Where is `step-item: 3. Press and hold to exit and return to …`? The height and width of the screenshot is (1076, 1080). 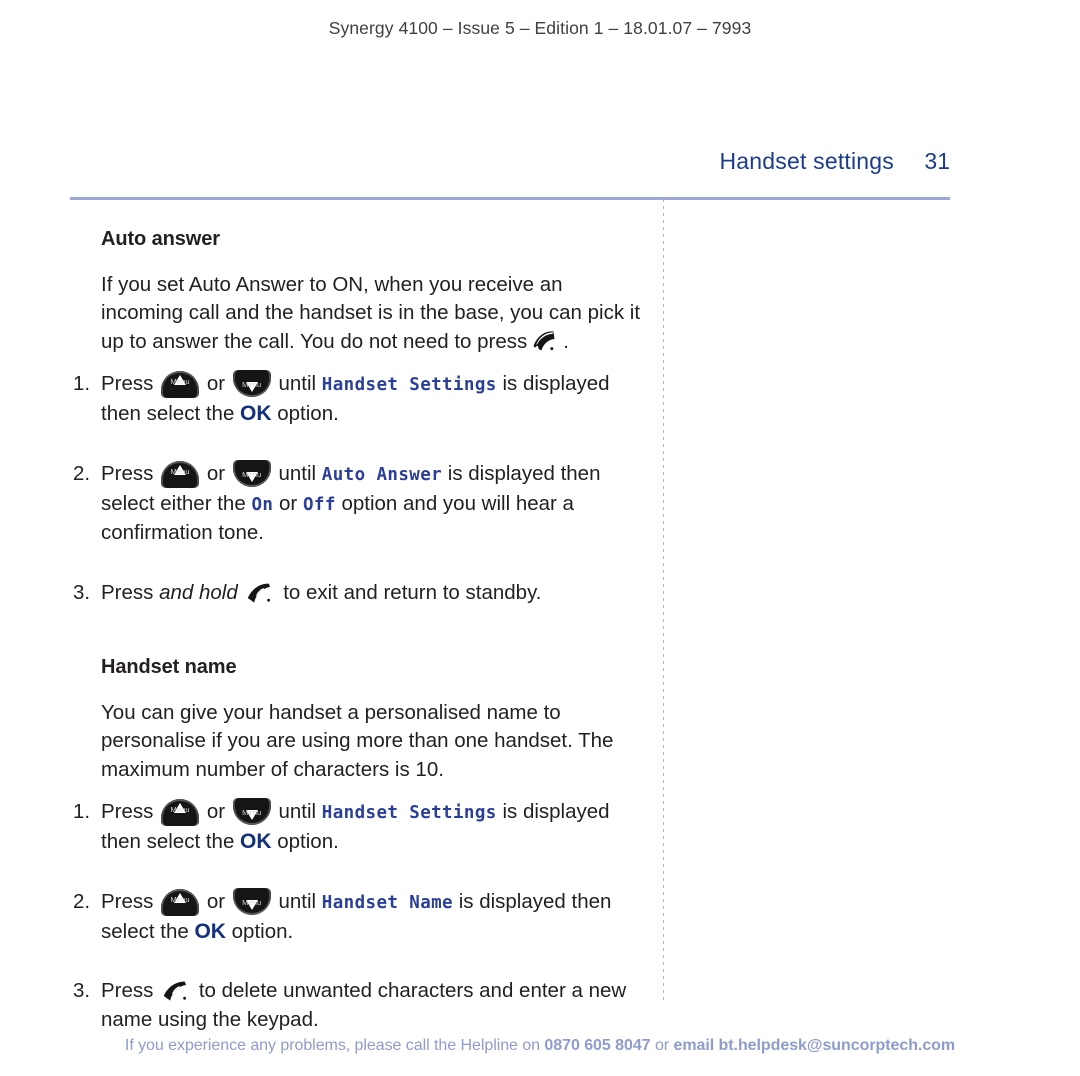
step-item: 3. Press and hold to exit and return to … is located at coordinates (360, 593).